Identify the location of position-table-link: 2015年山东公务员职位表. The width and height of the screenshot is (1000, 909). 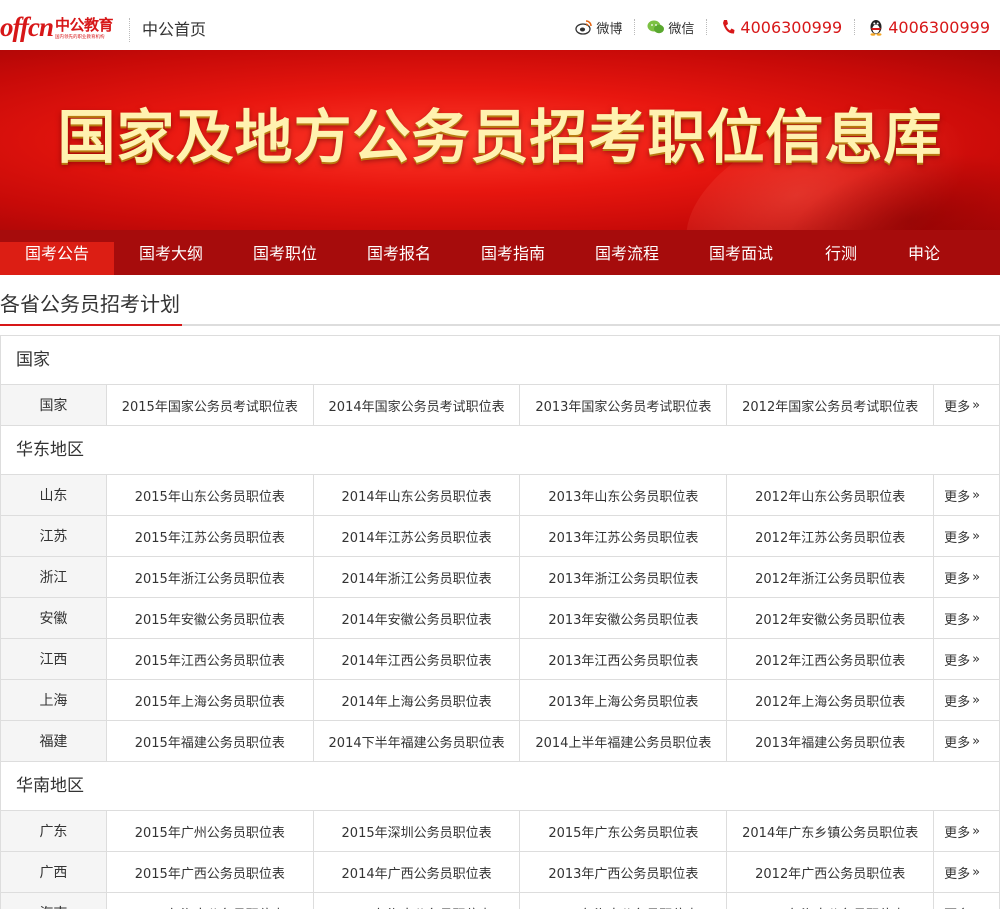
(210, 495).